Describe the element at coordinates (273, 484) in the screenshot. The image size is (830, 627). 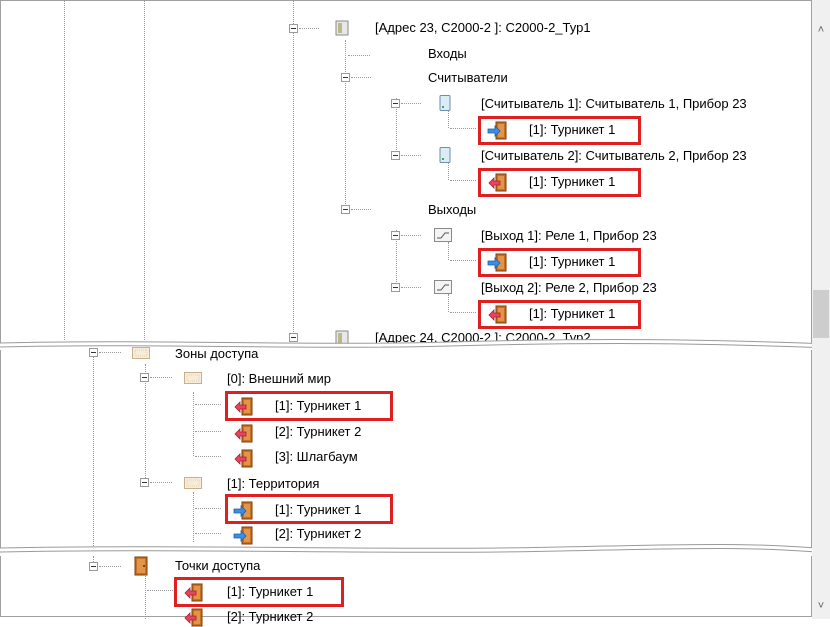
I see `tree-item-zone-1: [1]: Территория` at that location.